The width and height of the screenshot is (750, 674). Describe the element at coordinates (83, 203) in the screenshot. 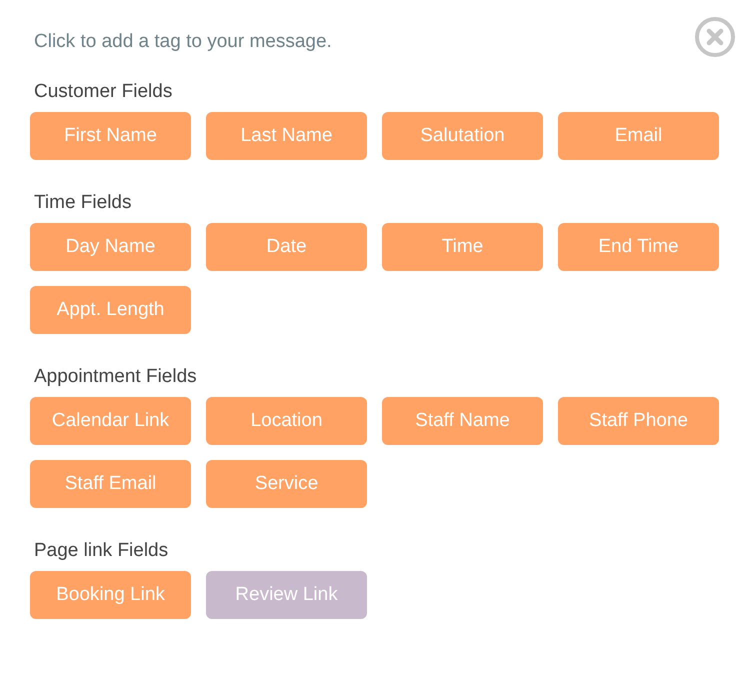

I see `section-heading: Time Fields` at that location.